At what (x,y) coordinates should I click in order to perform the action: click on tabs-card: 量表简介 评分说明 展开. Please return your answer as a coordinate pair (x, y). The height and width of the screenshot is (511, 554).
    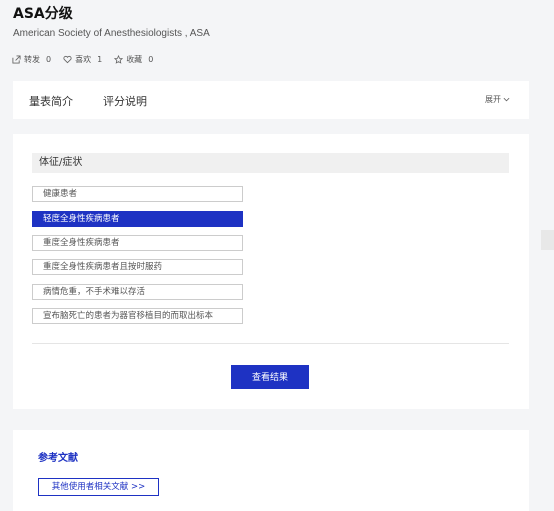
    Looking at the image, I should click on (271, 100).